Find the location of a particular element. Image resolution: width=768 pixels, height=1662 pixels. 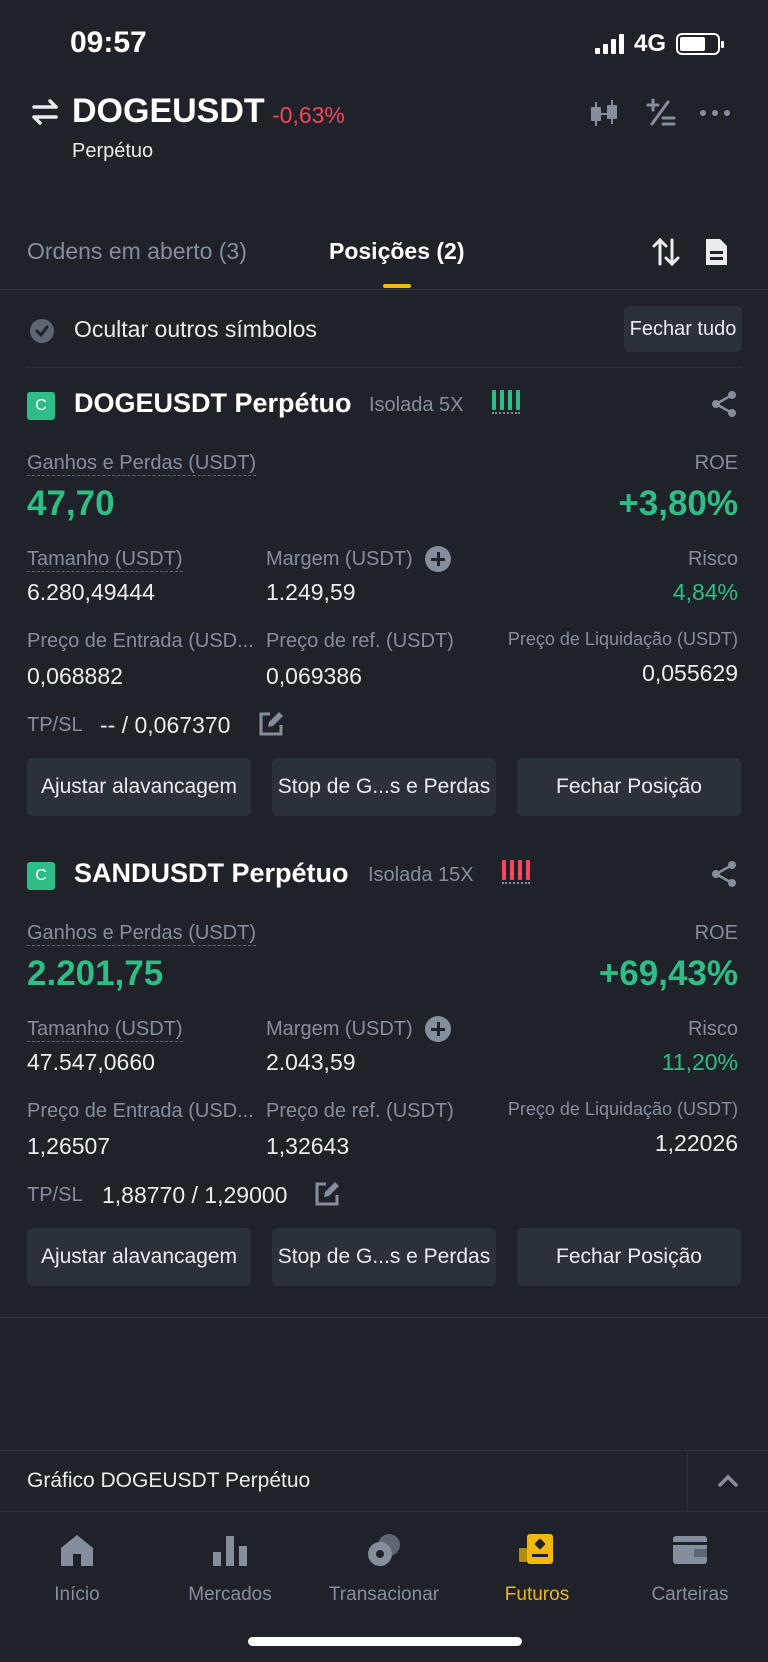

sort-icon is located at coordinates (666, 252).